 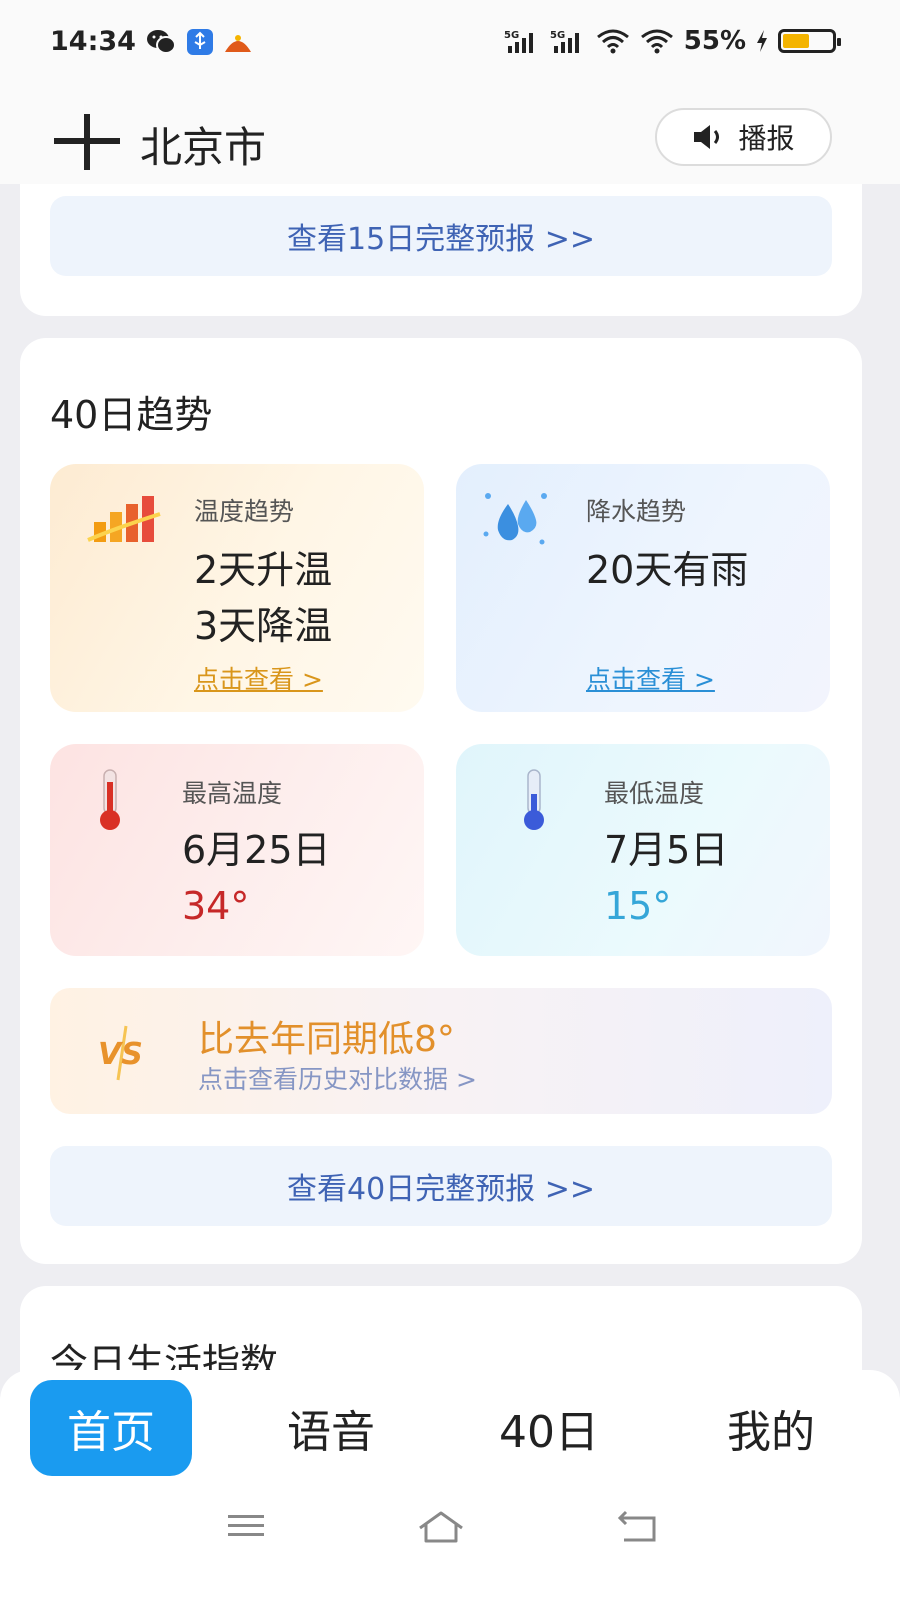 What do you see at coordinates (124, 519) in the screenshot?
I see `bar-chart-icon` at bounding box center [124, 519].